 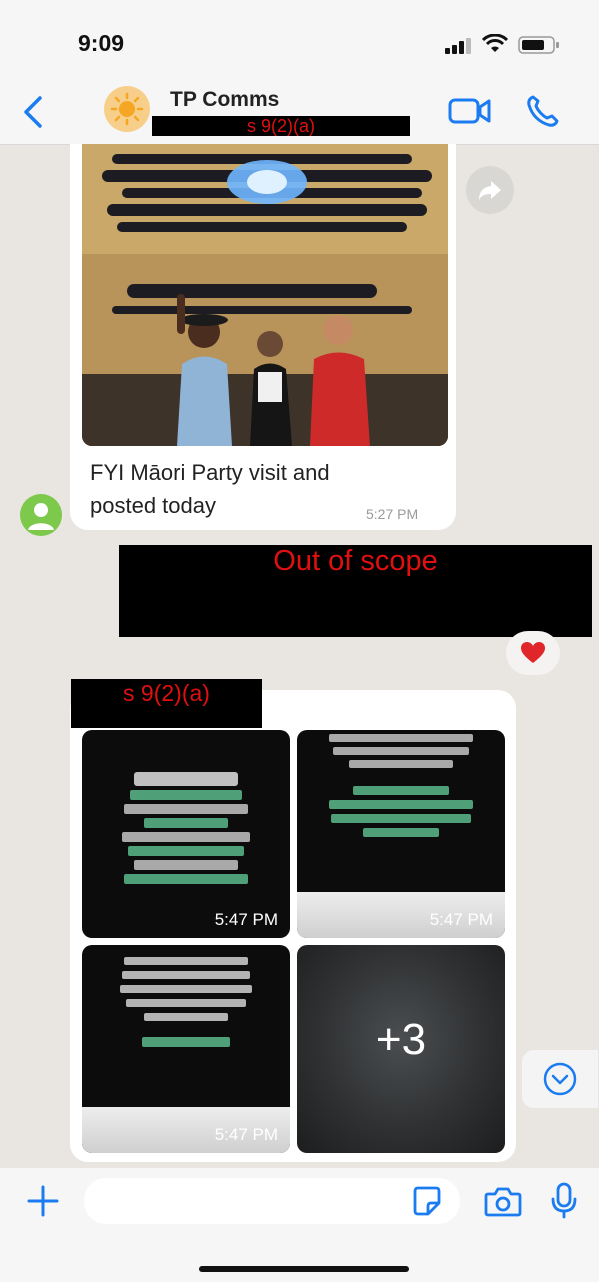 I want to click on microphone-icon, so click(x=564, y=1201).